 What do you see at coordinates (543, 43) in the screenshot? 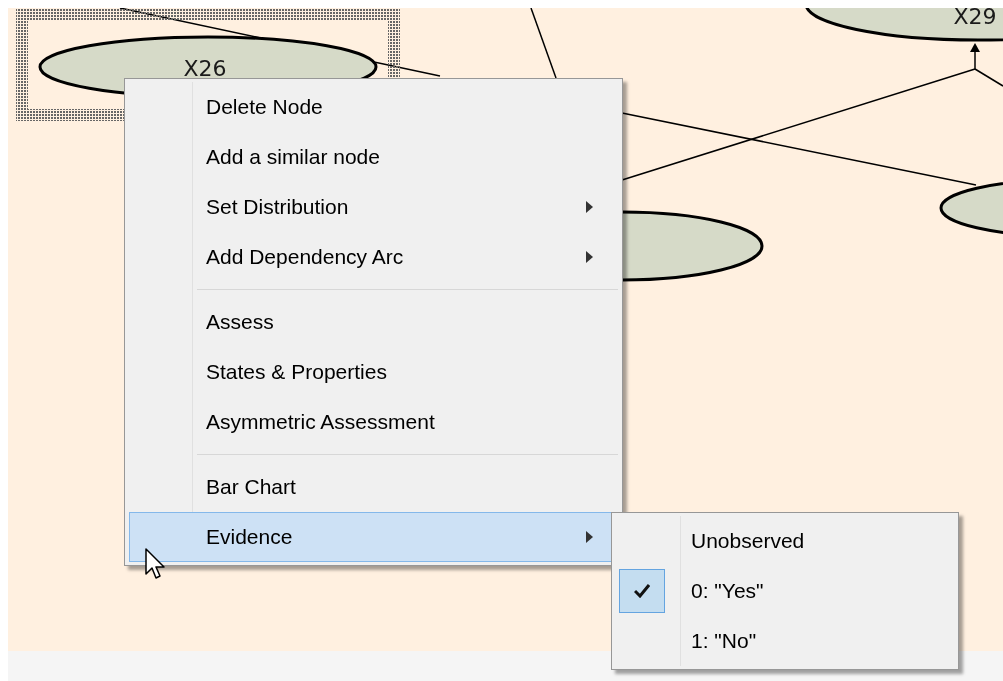
I see `arc-line` at bounding box center [543, 43].